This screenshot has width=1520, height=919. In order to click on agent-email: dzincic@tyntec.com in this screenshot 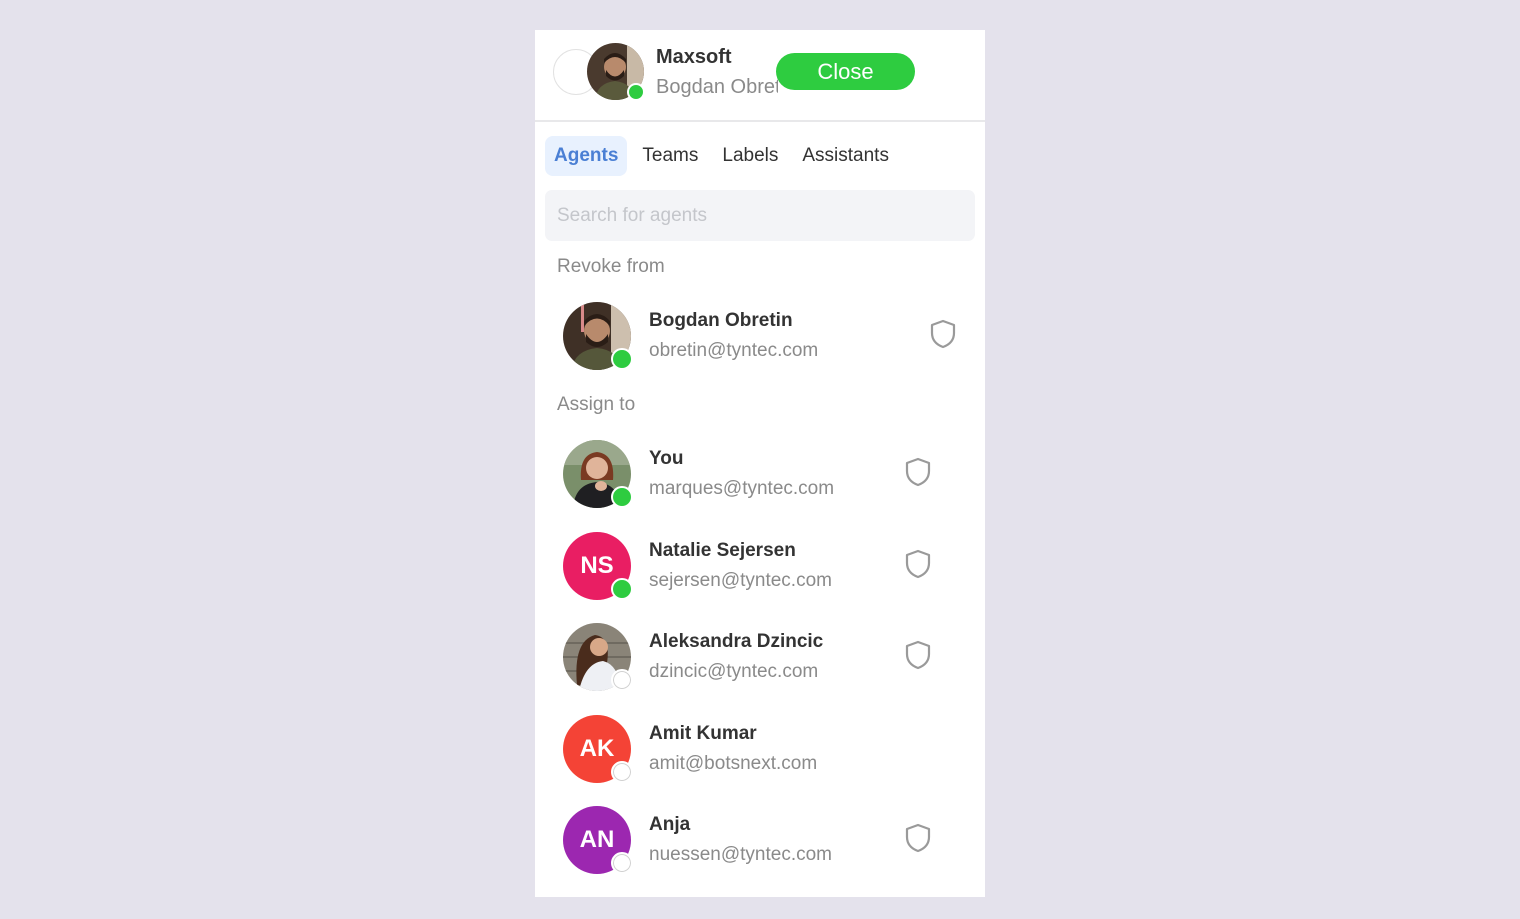, I will do `click(734, 671)`.